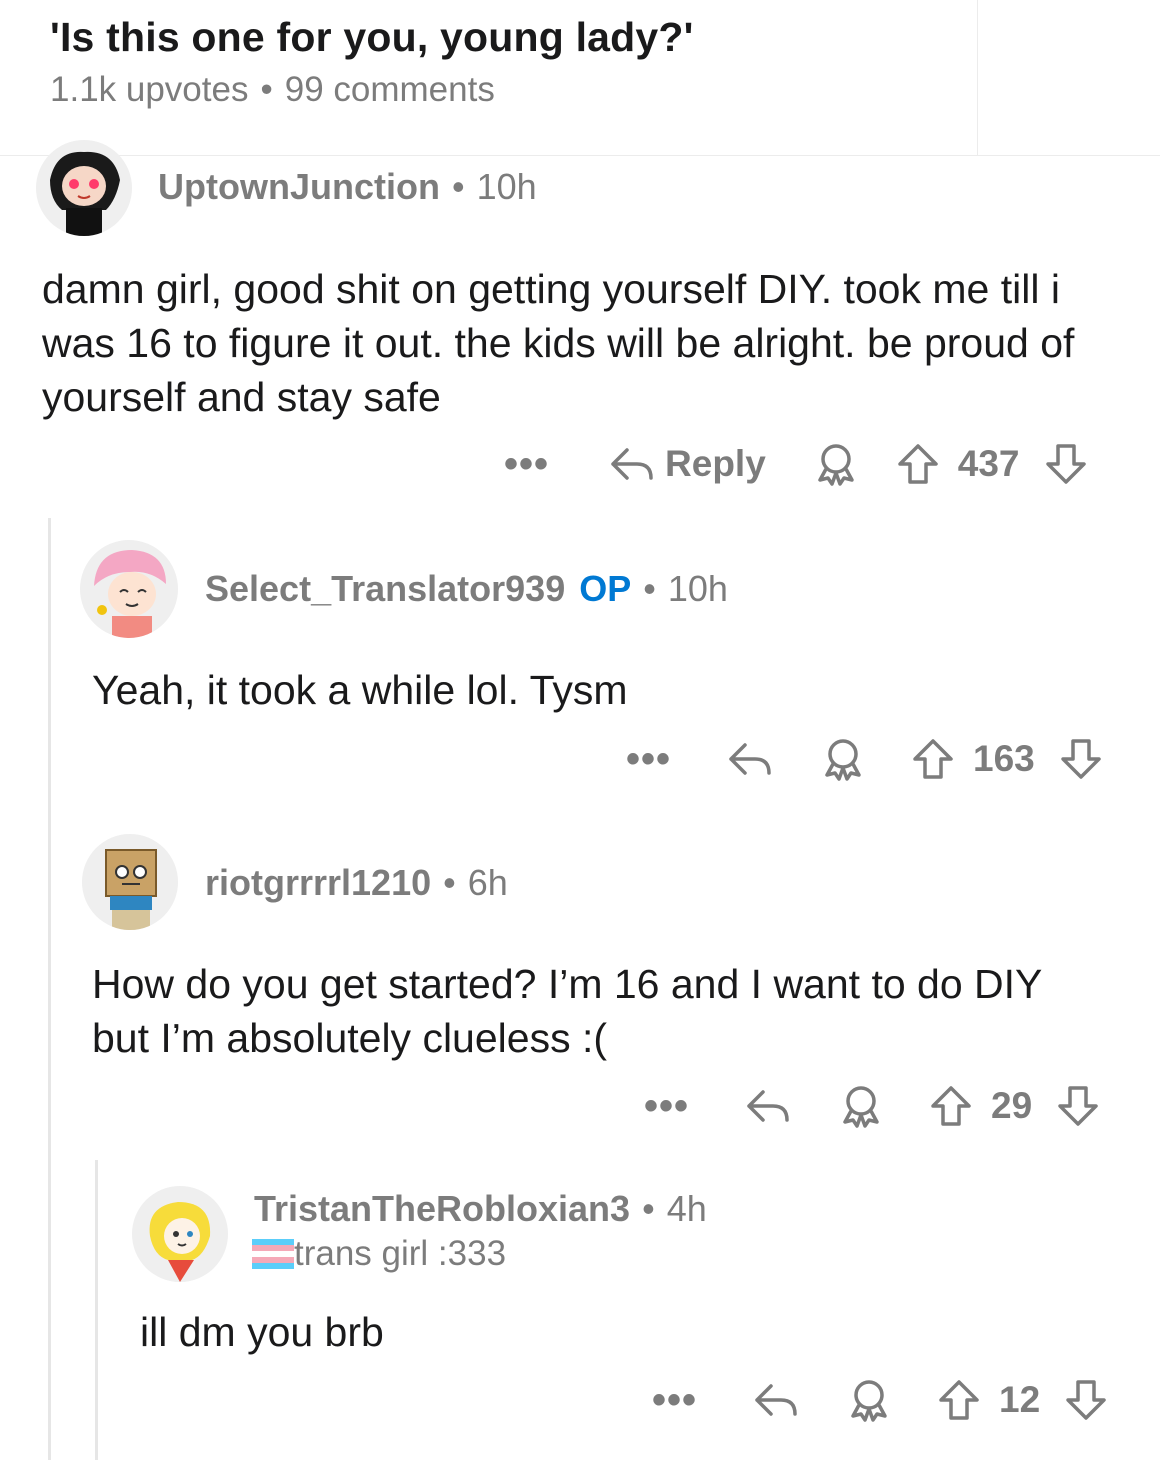  Describe the element at coordinates (299, 186) in the screenshot. I see `username: UptownJunction` at that location.